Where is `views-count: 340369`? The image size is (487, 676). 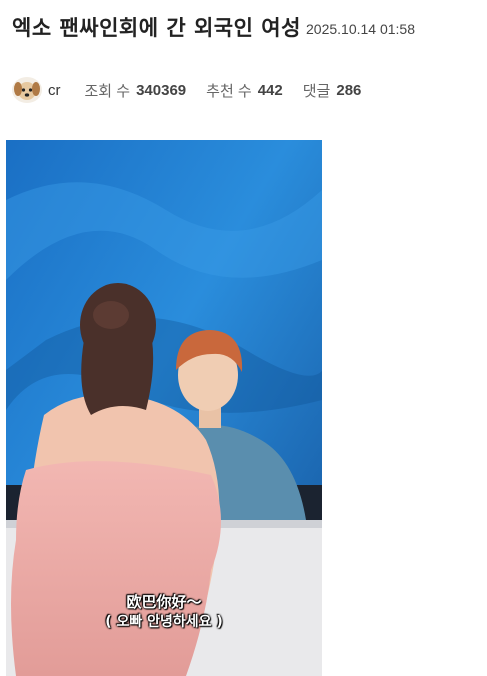
views-count: 340369 is located at coordinates (161, 90).